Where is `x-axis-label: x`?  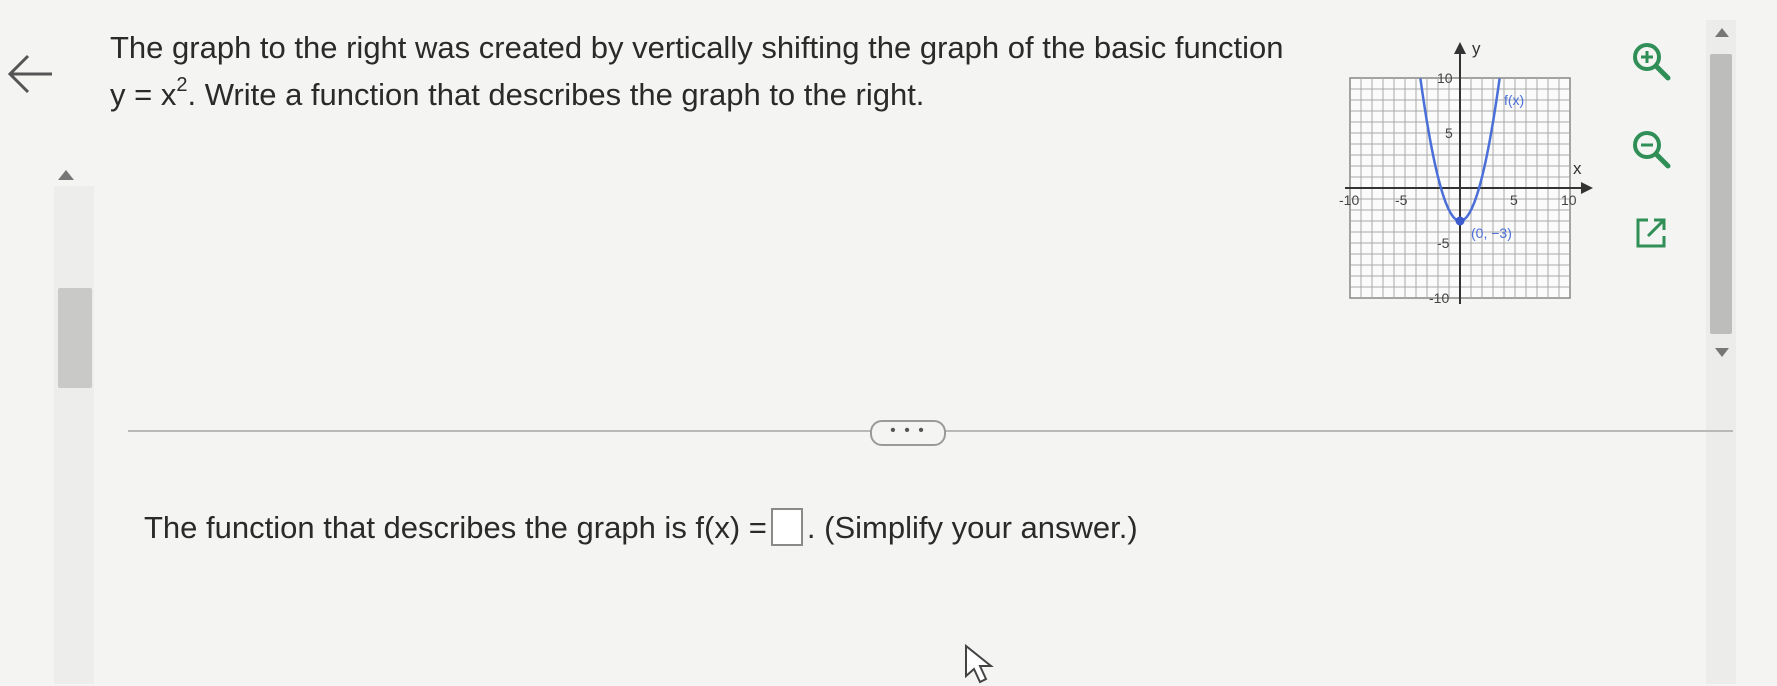 x-axis-label: x is located at coordinates (1577, 168).